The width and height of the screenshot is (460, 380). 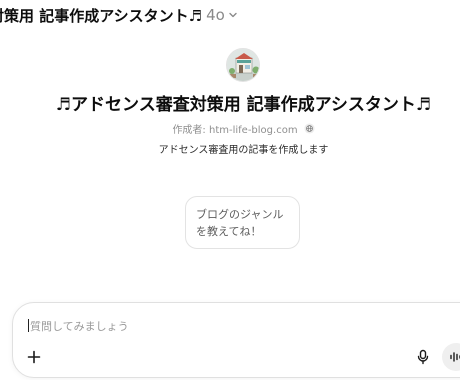 I want to click on chevron-down-icon, so click(x=233, y=15).